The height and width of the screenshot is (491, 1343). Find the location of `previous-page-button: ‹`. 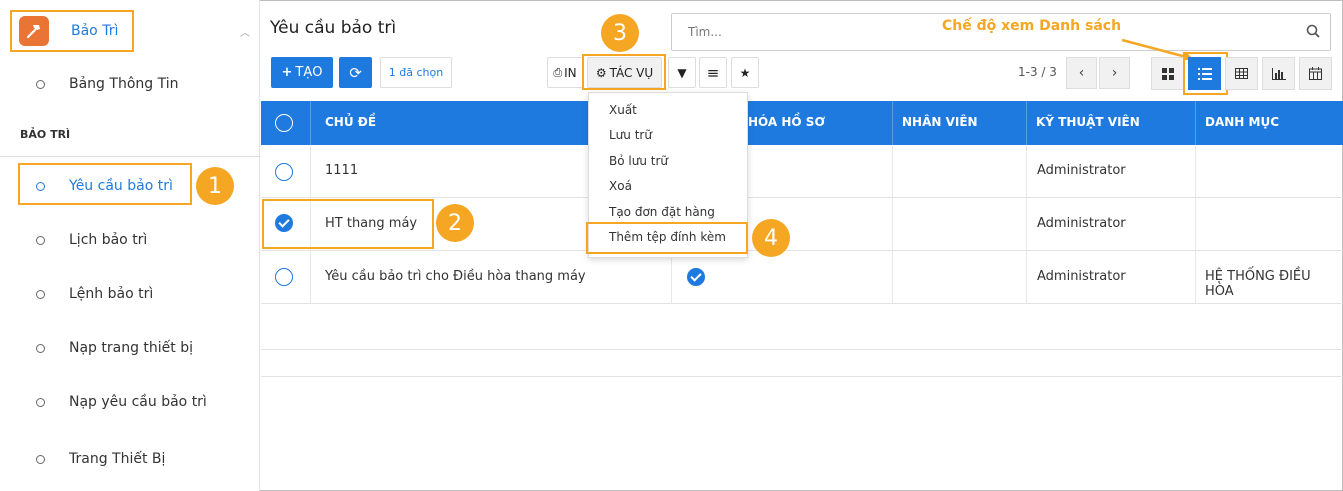

previous-page-button: ‹ is located at coordinates (1081, 73).